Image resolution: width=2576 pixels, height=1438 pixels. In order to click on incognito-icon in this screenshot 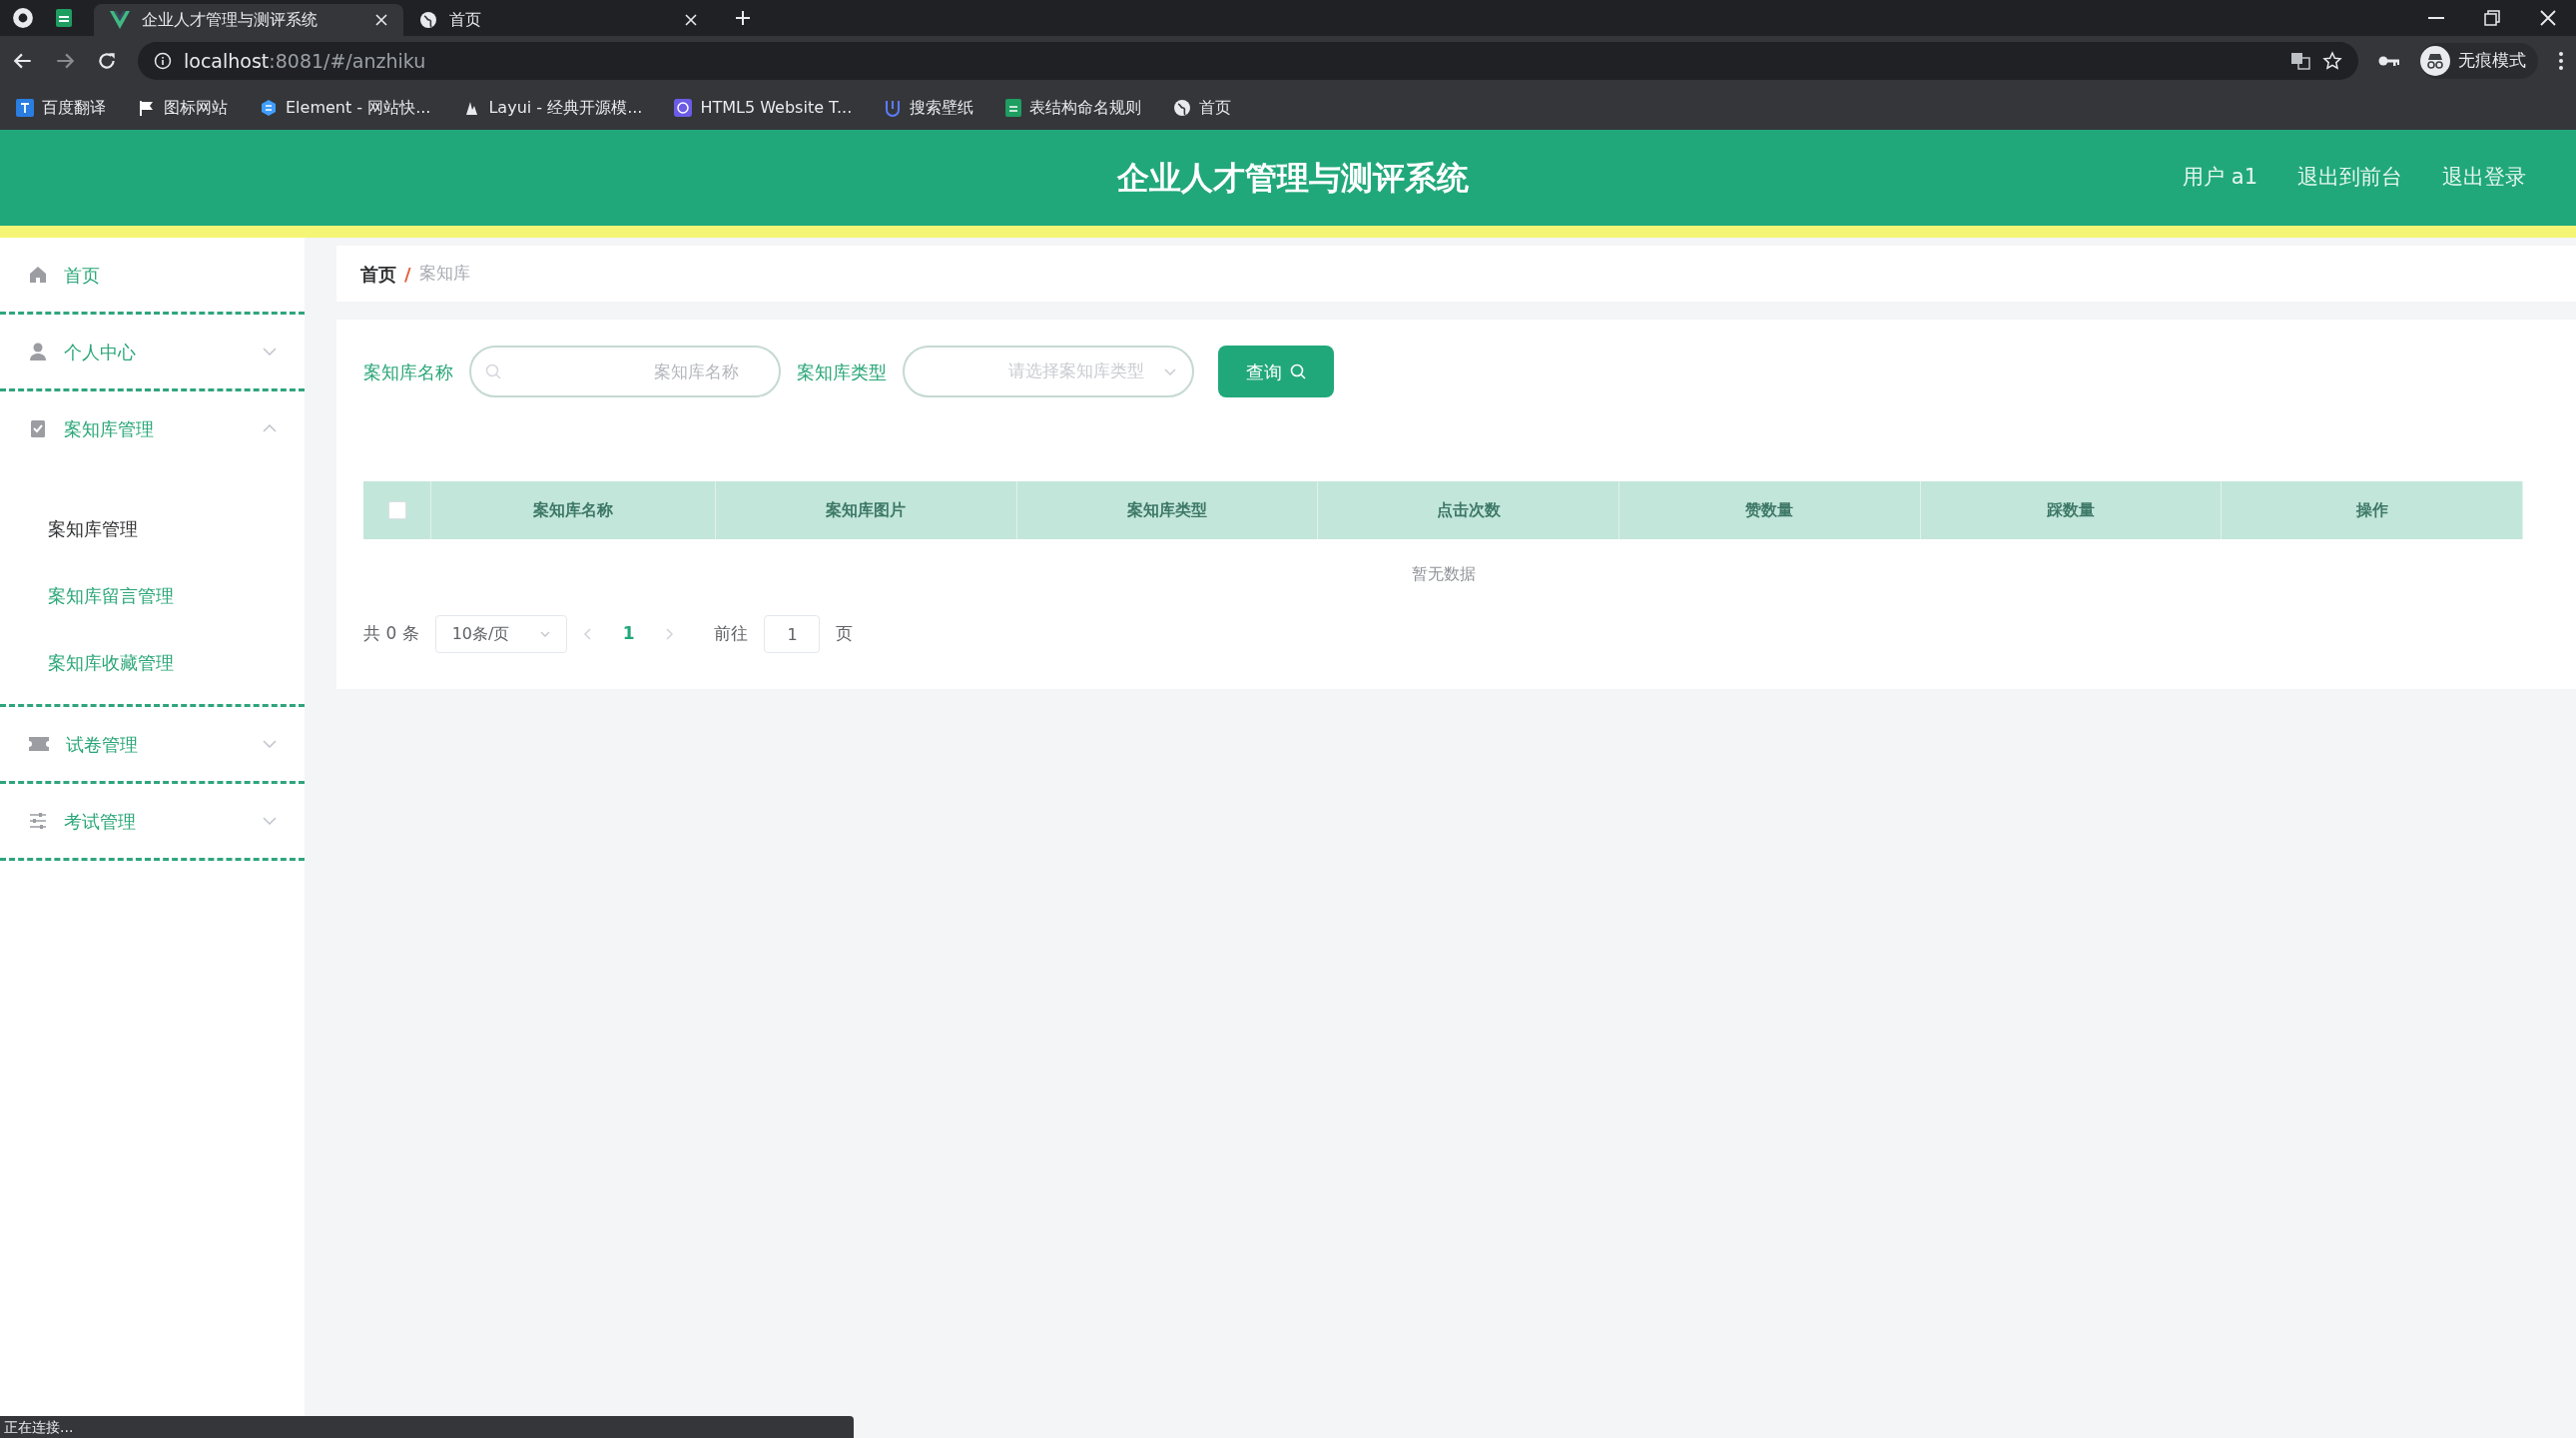, I will do `click(2435, 61)`.